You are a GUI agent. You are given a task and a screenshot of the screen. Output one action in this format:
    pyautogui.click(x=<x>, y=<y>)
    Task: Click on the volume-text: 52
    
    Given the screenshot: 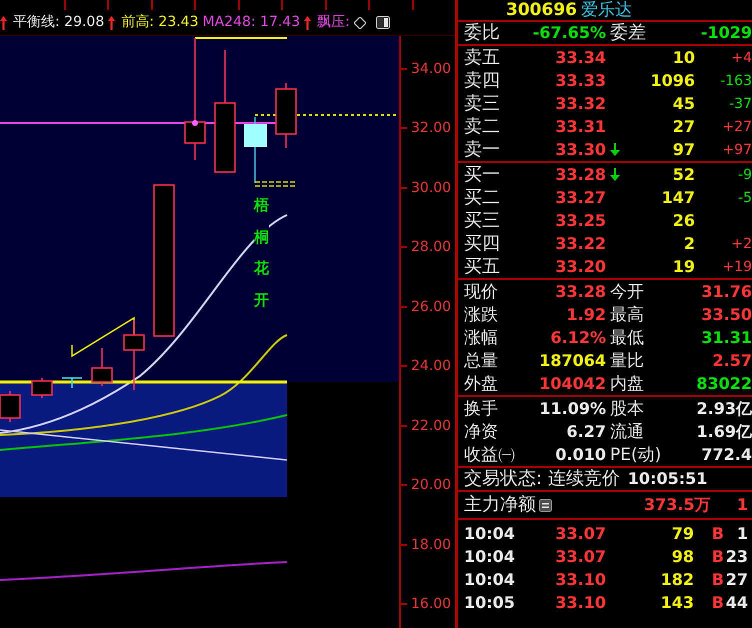 What is the action you would take?
    pyautogui.click(x=683, y=174)
    